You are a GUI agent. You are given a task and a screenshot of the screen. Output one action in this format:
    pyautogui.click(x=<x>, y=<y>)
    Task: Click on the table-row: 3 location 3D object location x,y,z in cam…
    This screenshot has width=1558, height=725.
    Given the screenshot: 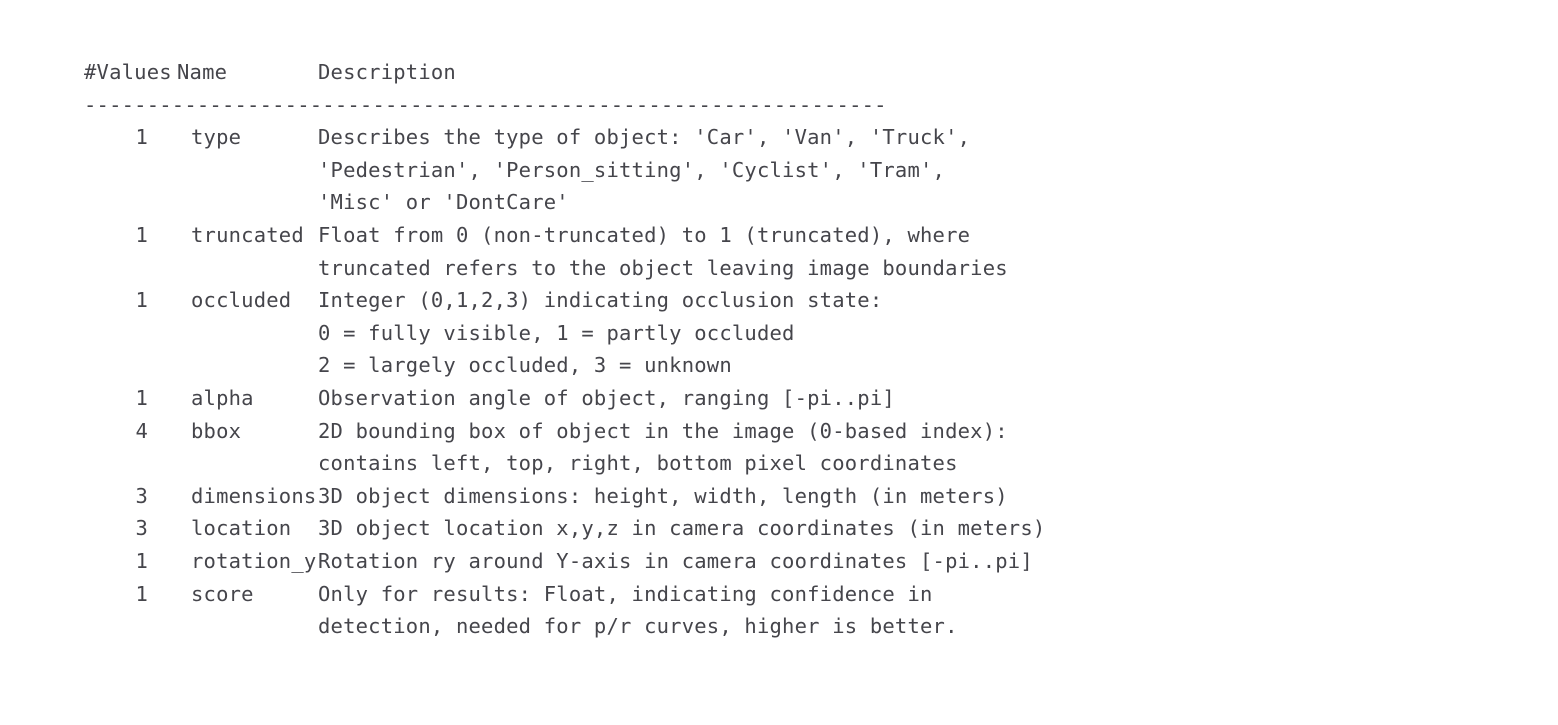 What is the action you would take?
    pyautogui.click(x=794, y=528)
    